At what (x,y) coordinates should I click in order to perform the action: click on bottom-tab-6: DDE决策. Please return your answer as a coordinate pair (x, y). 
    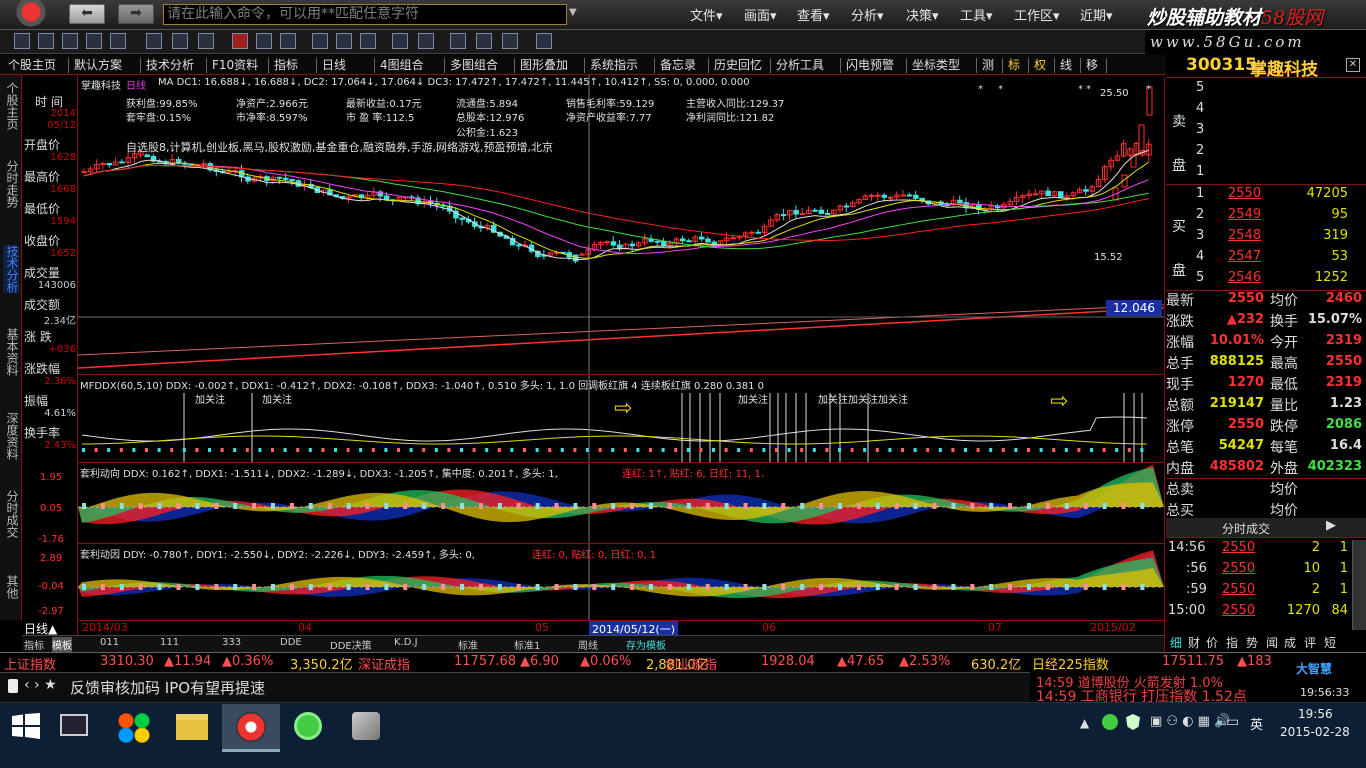
    Looking at the image, I should click on (351, 644).